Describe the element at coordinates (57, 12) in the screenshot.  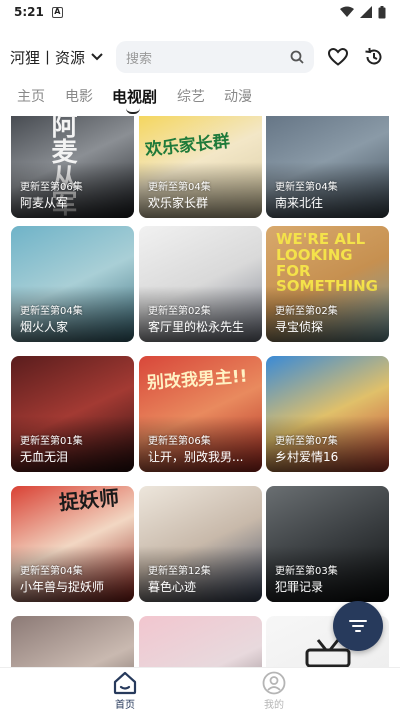
I see `notification-icon: A` at that location.